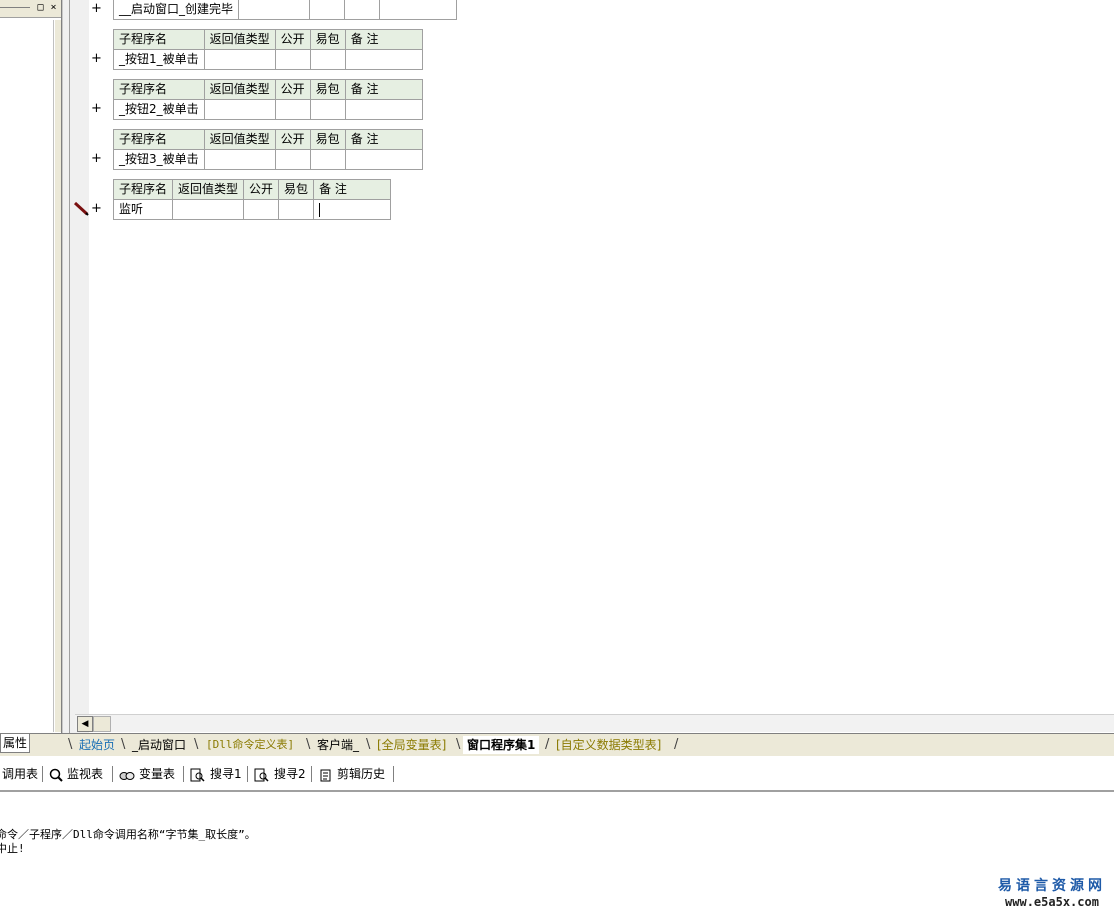  Describe the element at coordinates (85, 774) in the screenshot. I see `watch-table-label: 监视表` at that location.